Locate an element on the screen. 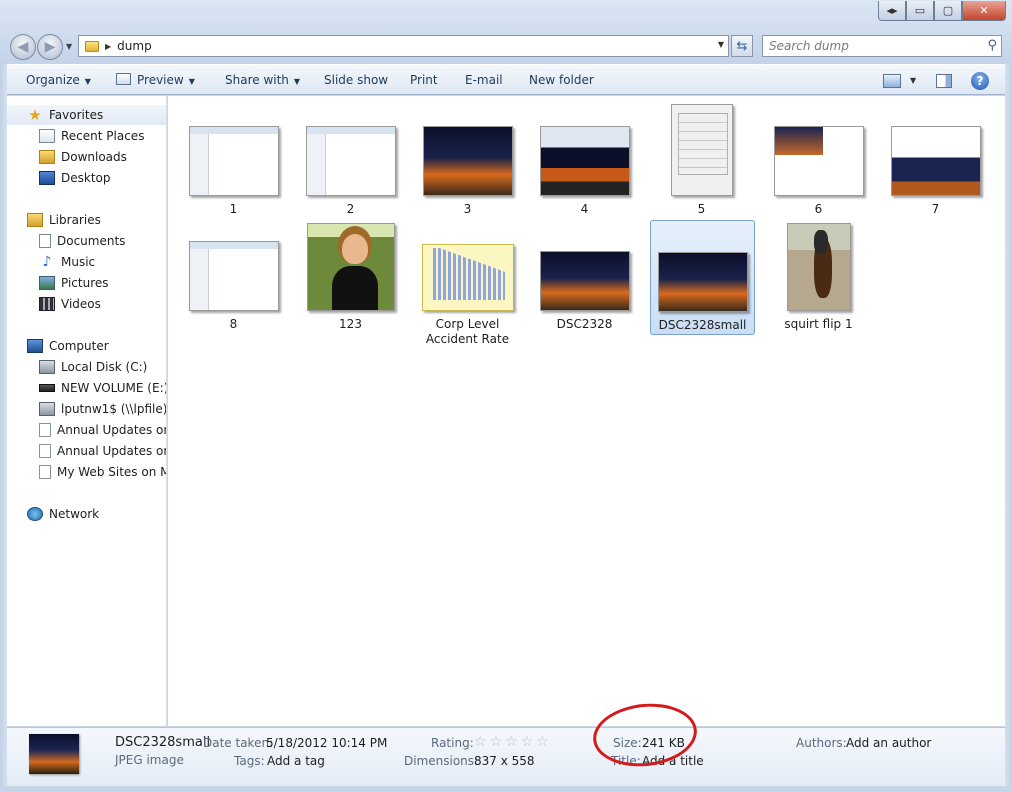  details-file-name: DSC2328small is located at coordinates (163, 742).